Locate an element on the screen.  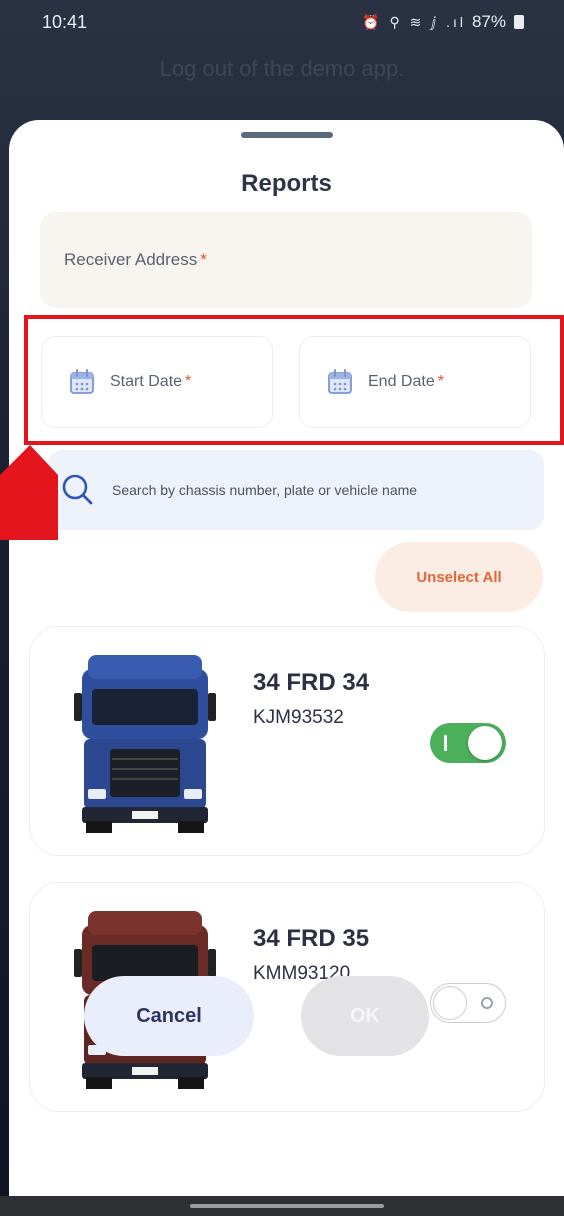
receiver-address-text: Receiver Address is located at coordinates (131, 259).